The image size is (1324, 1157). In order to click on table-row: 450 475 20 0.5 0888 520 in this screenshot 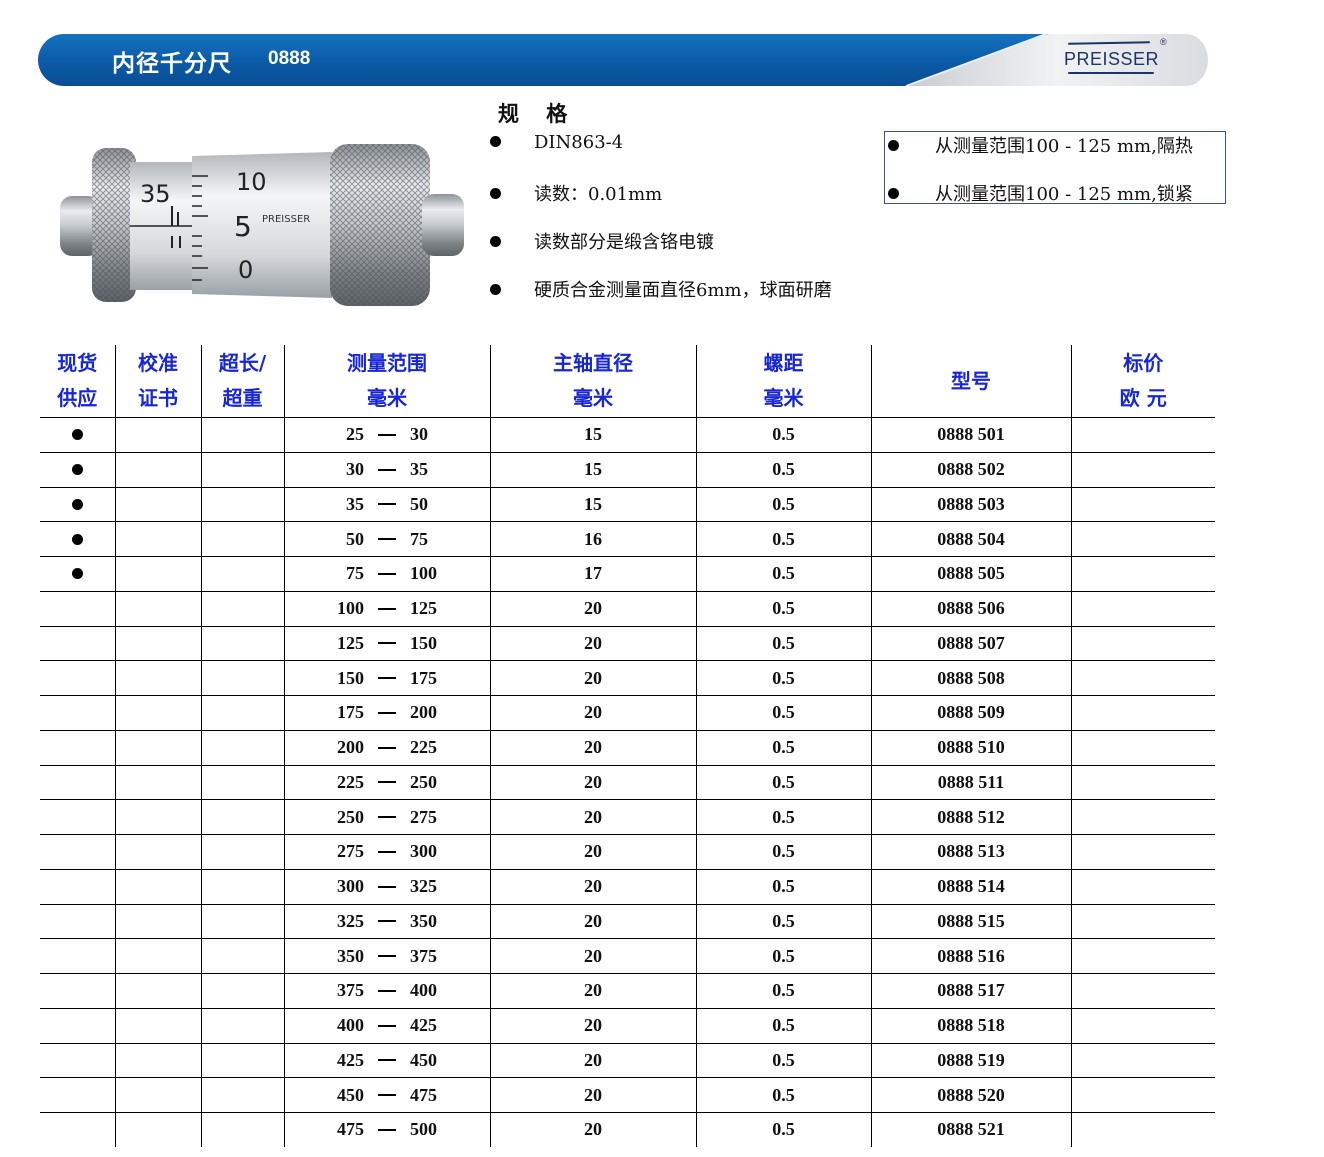, I will do `click(627, 1095)`.